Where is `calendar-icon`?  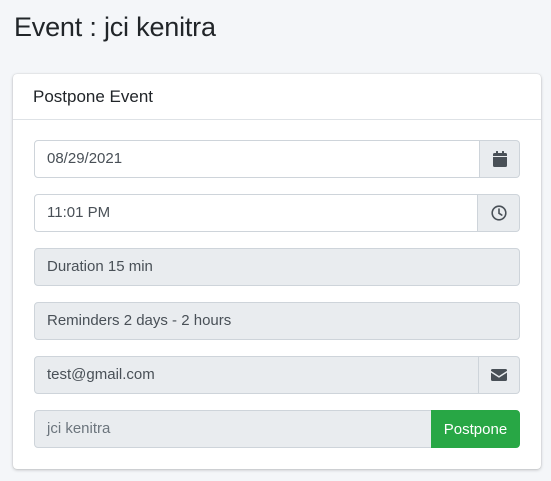
calendar-icon is located at coordinates (499, 159).